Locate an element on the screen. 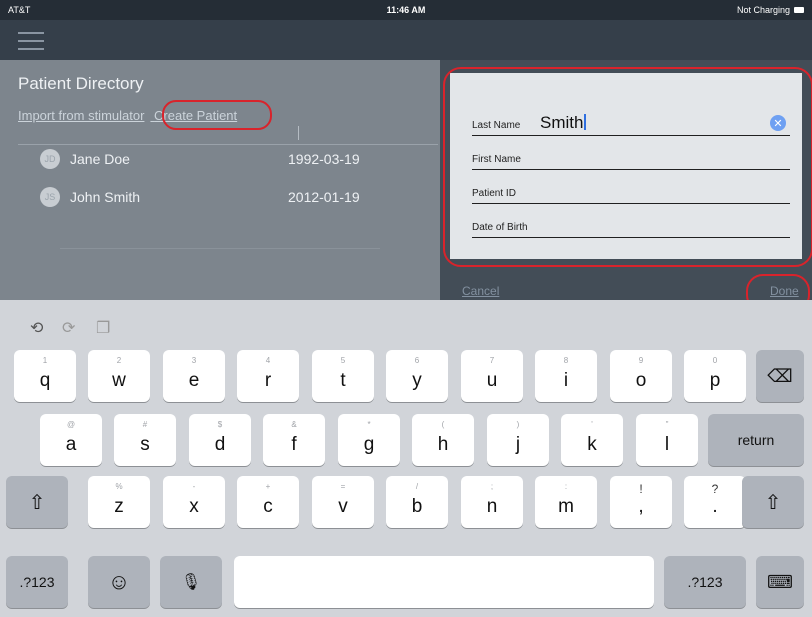  key-hint: ) is located at coordinates (518, 424).